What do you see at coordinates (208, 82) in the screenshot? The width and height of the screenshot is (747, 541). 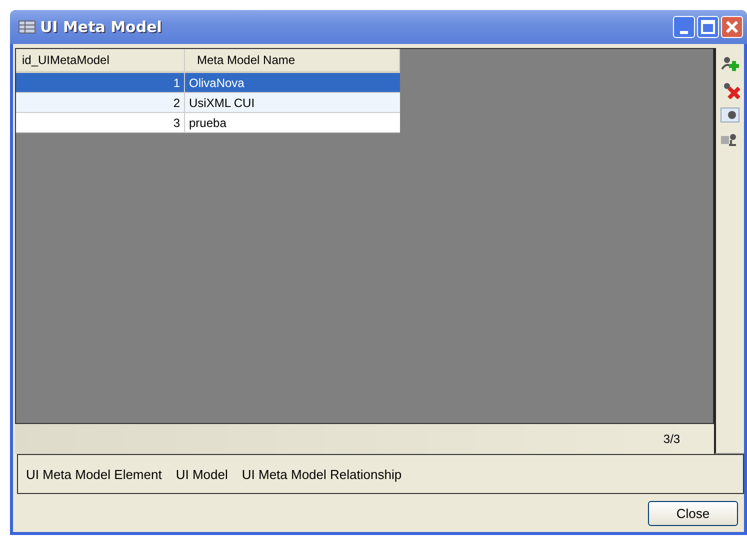 I see `table-row: 1 OlivaNova` at bounding box center [208, 82].